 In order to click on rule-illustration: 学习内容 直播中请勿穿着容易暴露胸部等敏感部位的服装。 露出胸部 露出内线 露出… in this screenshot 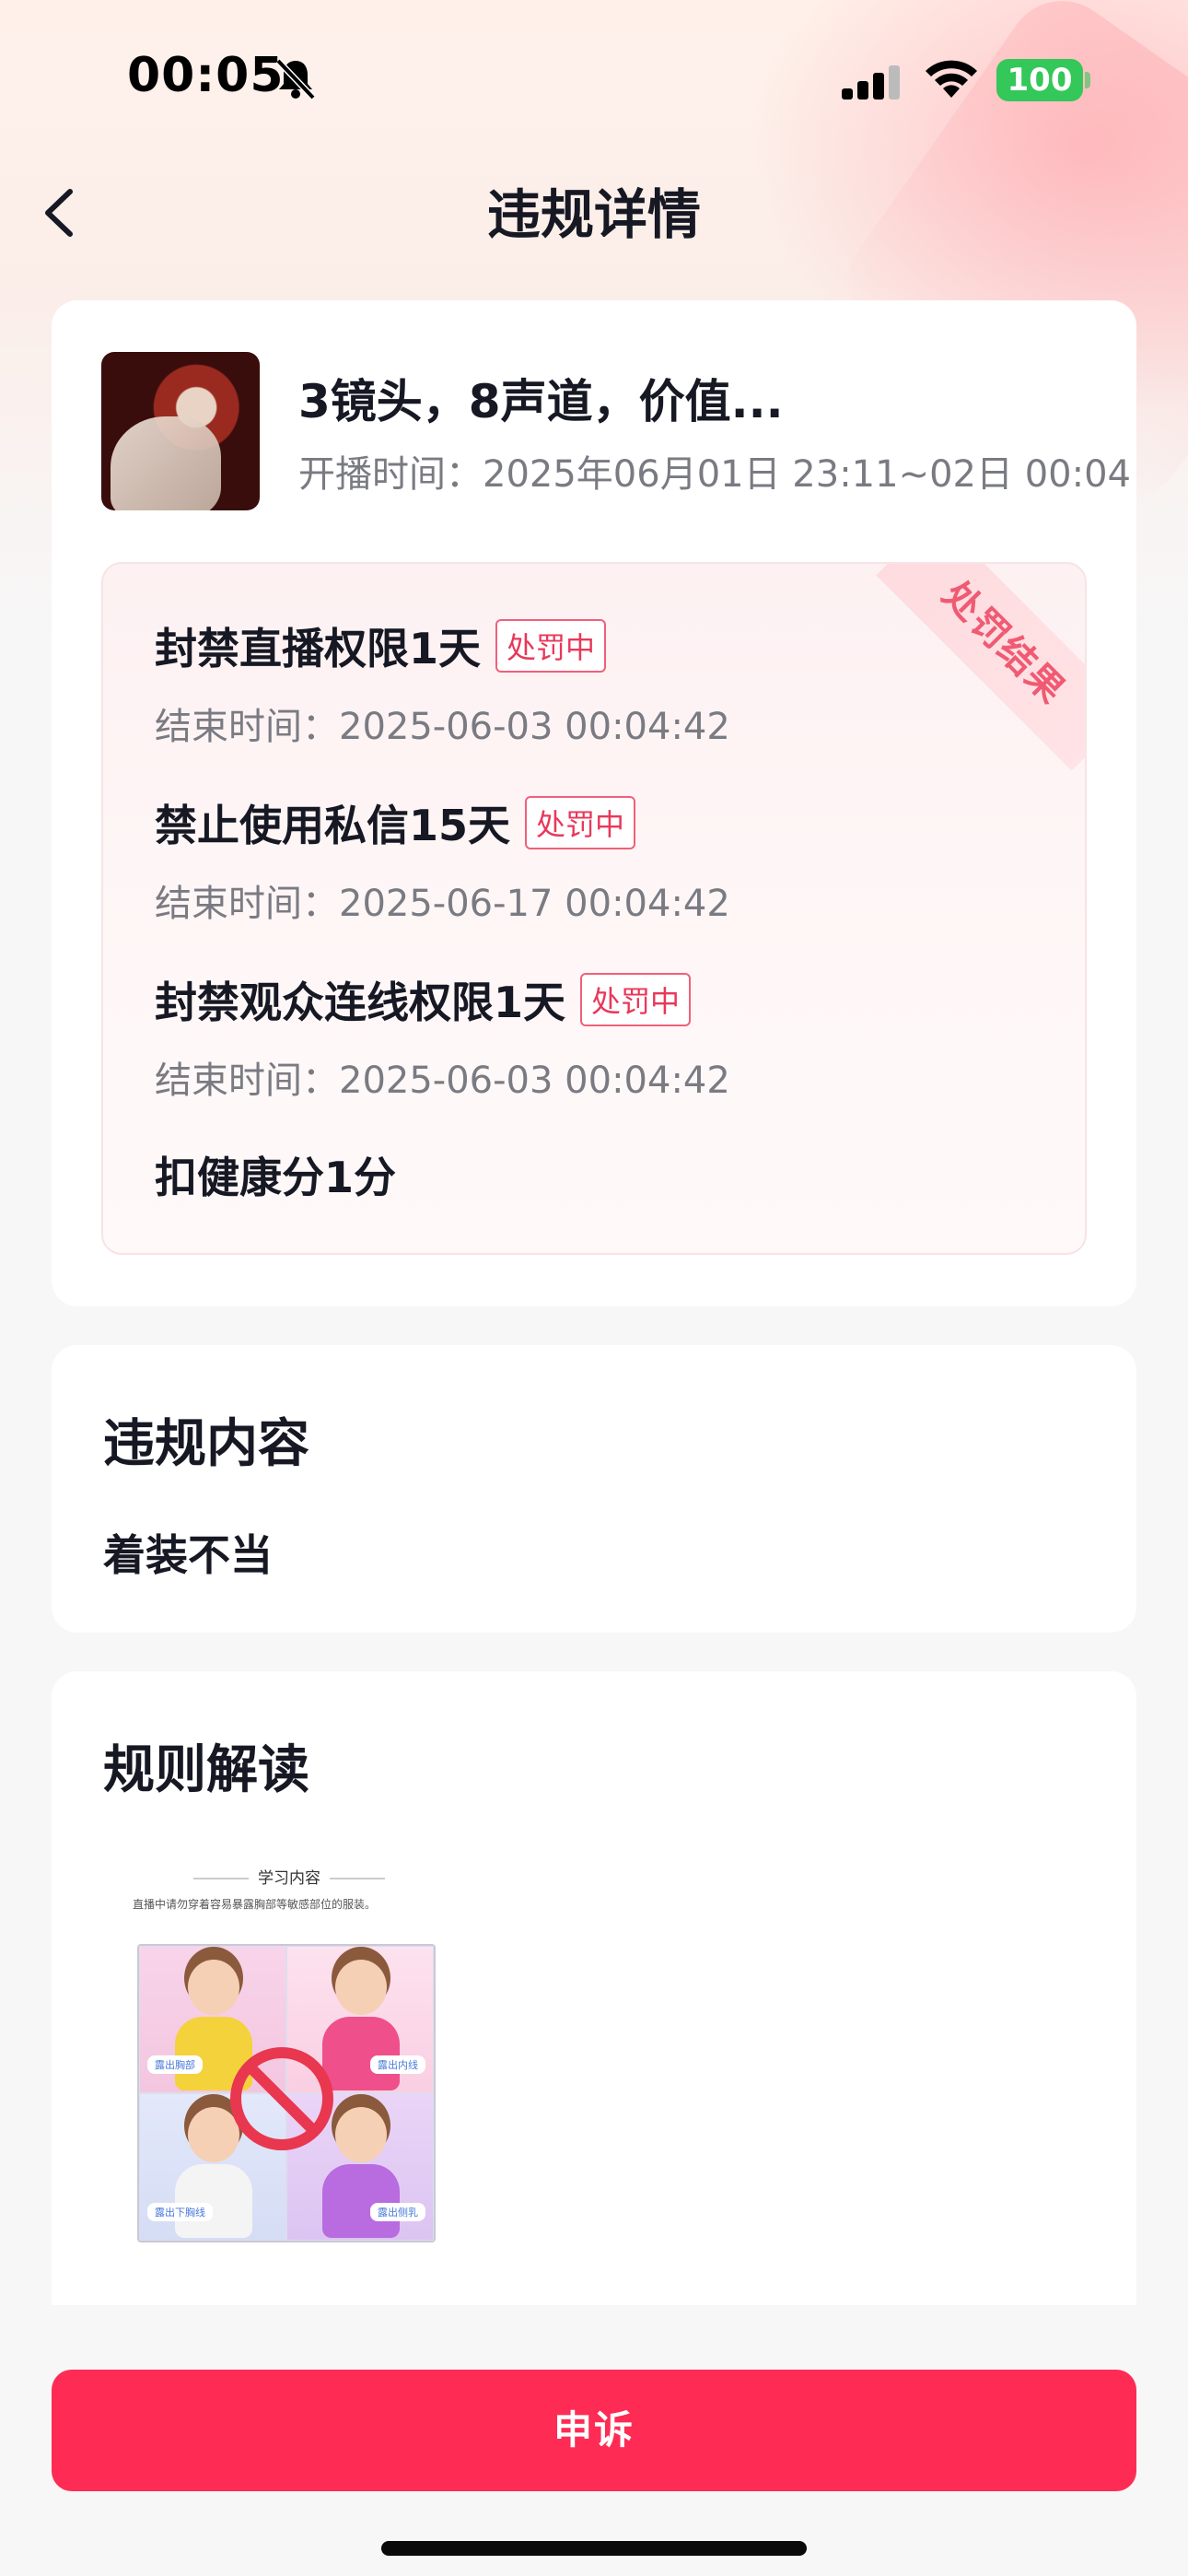, I will do `click(289, 2058)`.